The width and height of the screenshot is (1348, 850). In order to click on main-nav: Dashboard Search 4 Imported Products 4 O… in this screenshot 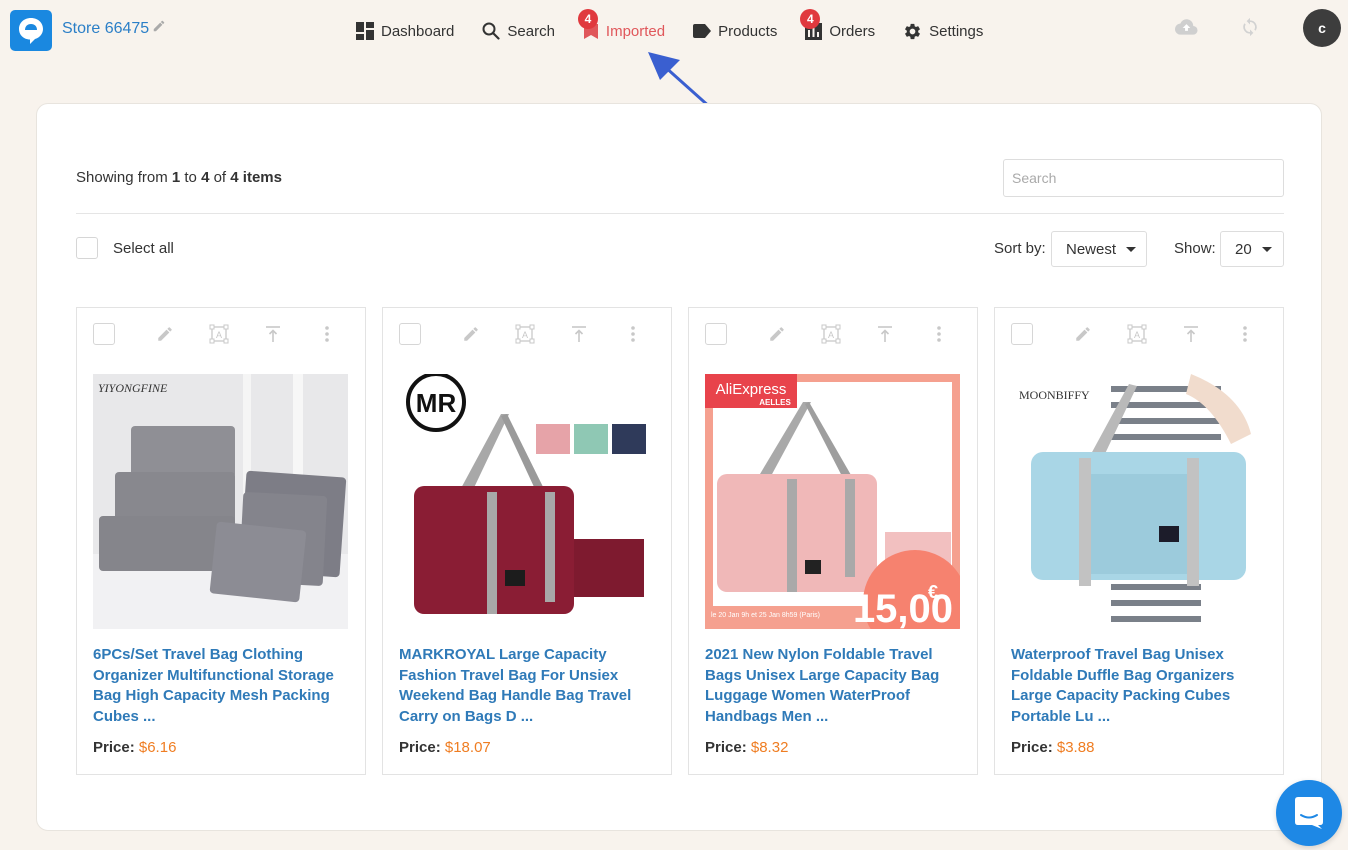, I will do `click(683, 26)`.